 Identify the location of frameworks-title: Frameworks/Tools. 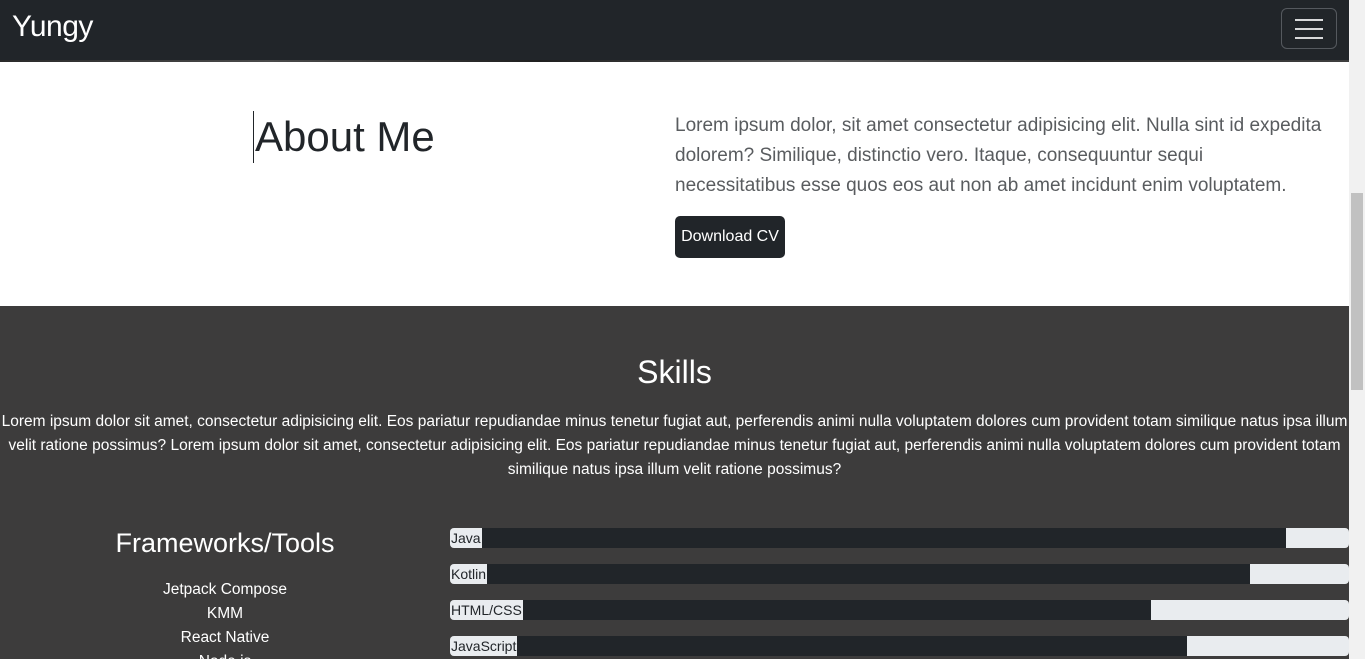
(225, 543).